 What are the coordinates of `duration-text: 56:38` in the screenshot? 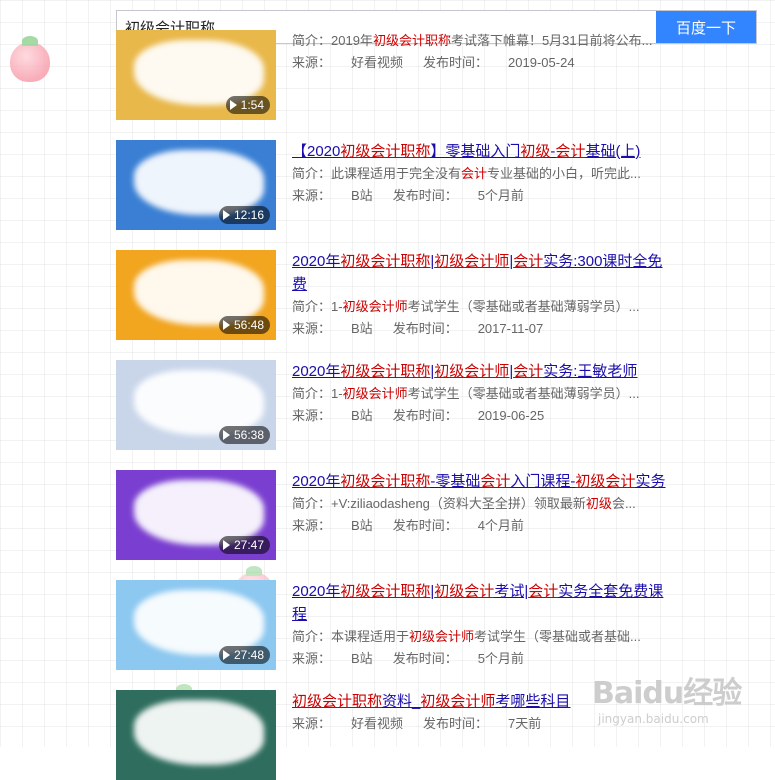 It's located at (248, 435).